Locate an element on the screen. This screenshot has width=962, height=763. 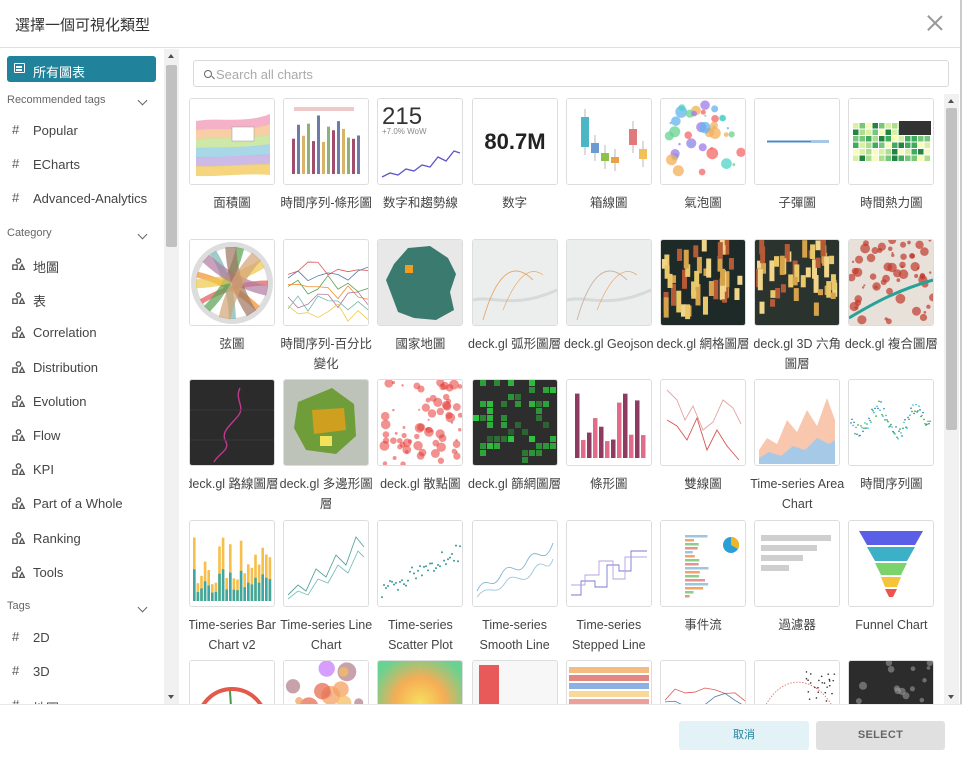
heatmap-thumbnail is located at coordinates (420, 682).